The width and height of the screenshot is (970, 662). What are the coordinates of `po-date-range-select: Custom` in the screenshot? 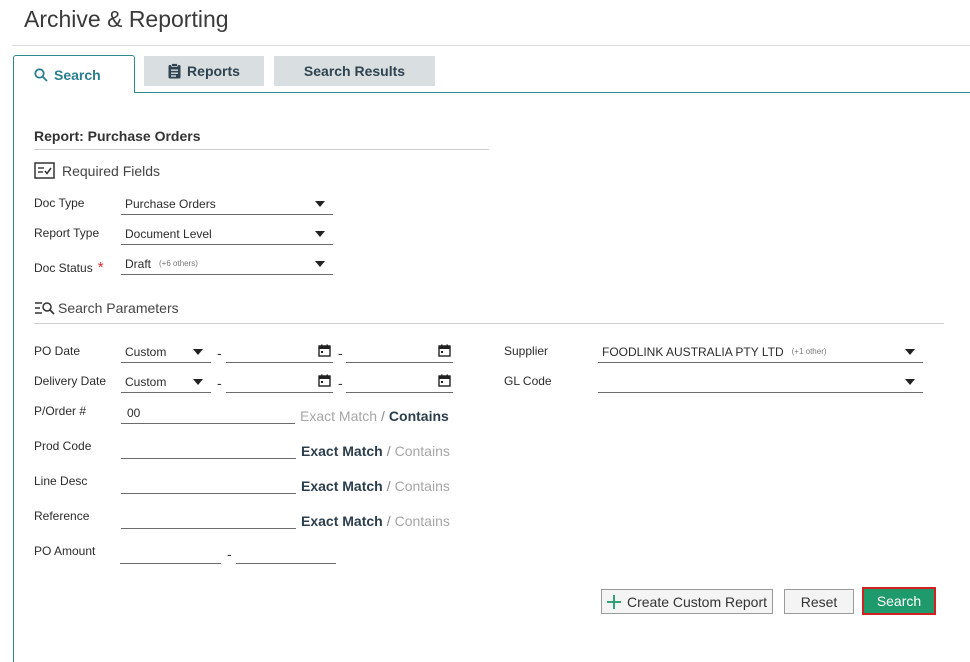 It's located at (166, 352).